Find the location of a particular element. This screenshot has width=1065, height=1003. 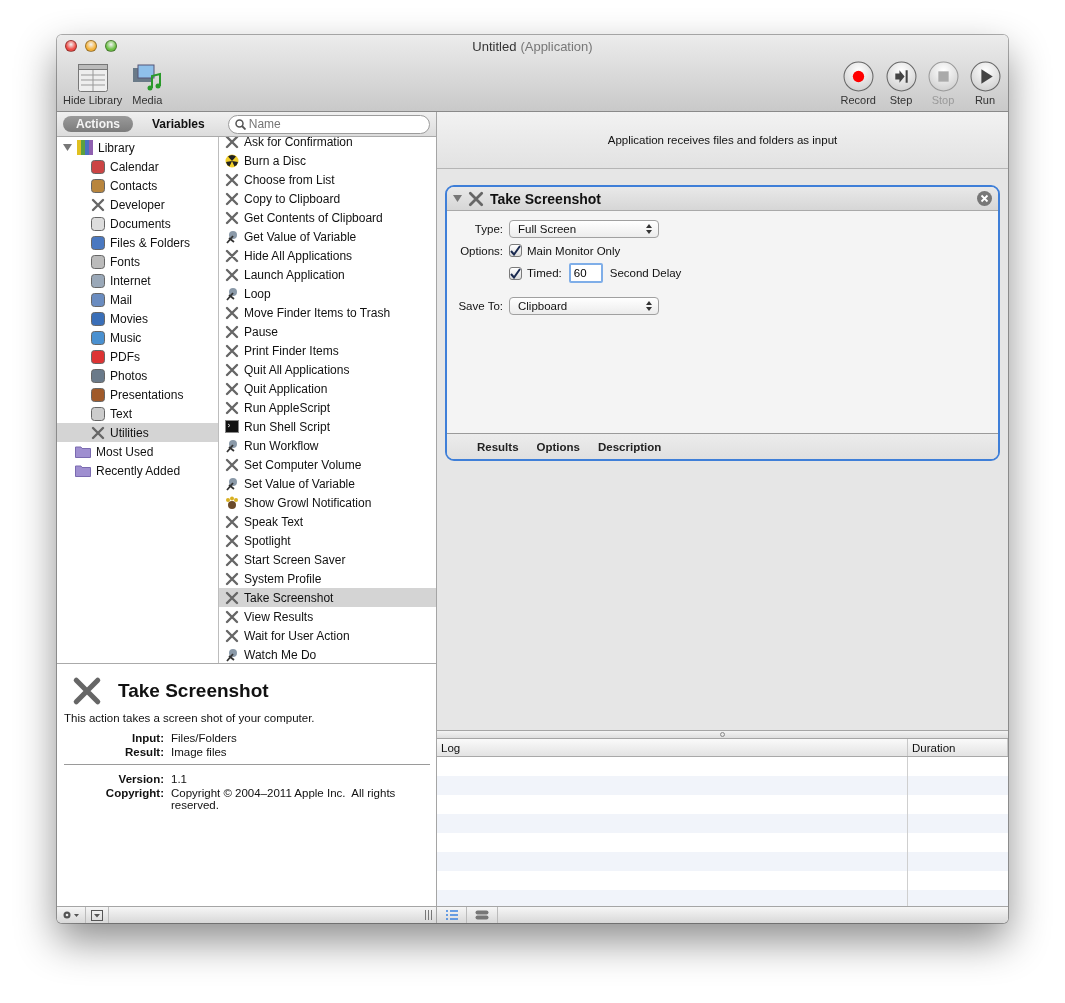

library-item-label: Recently Added is located at coordinates (138, 470).